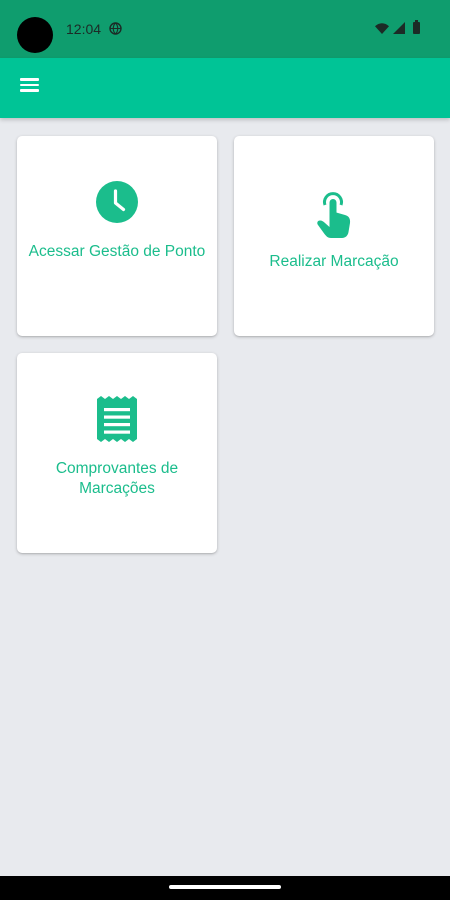 The width and height of the screenshot is (450, 900). Describe the element at coordinates (117, 202) in the screenshot. I see `clock-icon` at that location.